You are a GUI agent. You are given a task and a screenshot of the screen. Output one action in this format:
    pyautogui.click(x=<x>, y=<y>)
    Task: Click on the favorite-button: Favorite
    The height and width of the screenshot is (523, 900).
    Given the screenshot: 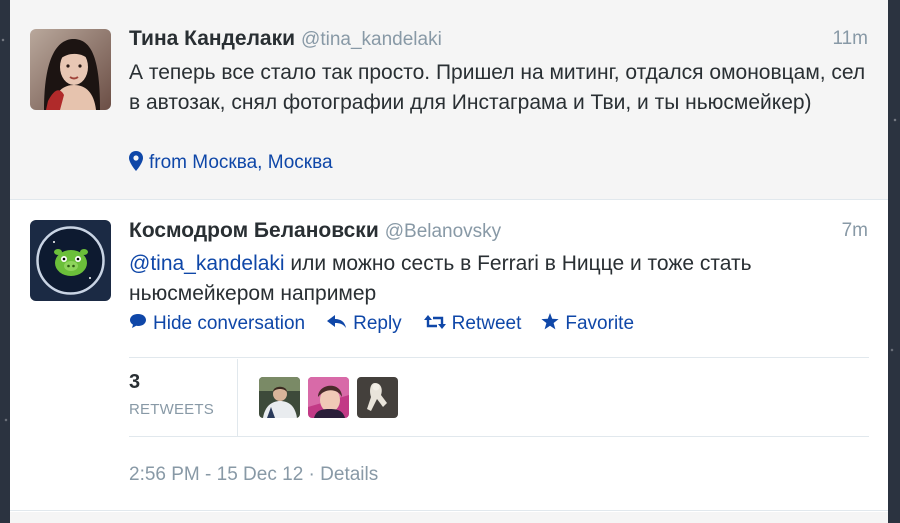 What is the action you would take?
    pyautogui.click(x=588, y=324)
    